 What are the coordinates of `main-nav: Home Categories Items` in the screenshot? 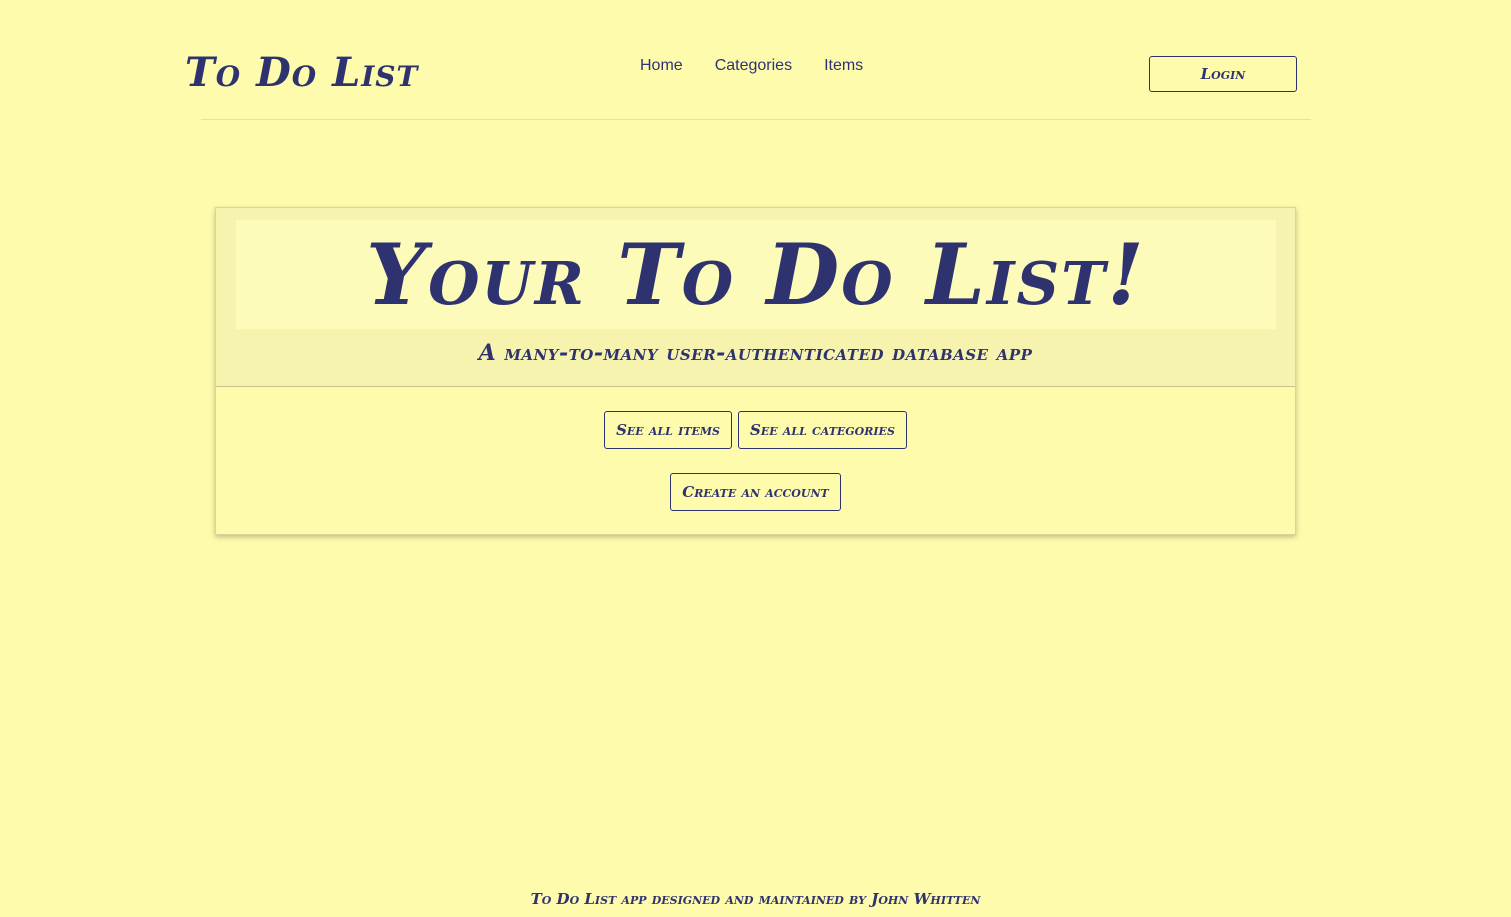 It's located at (751, 66).